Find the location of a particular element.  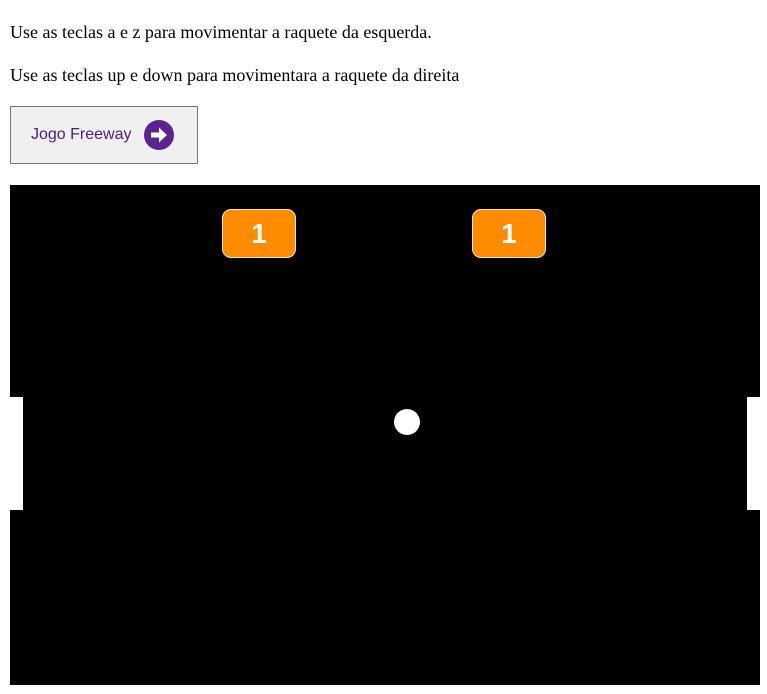

right-paddle is located at coordinates (753, 453).